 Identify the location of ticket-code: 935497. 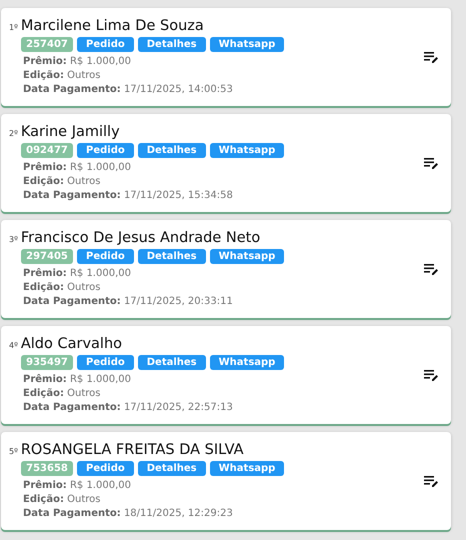
(47, 362).